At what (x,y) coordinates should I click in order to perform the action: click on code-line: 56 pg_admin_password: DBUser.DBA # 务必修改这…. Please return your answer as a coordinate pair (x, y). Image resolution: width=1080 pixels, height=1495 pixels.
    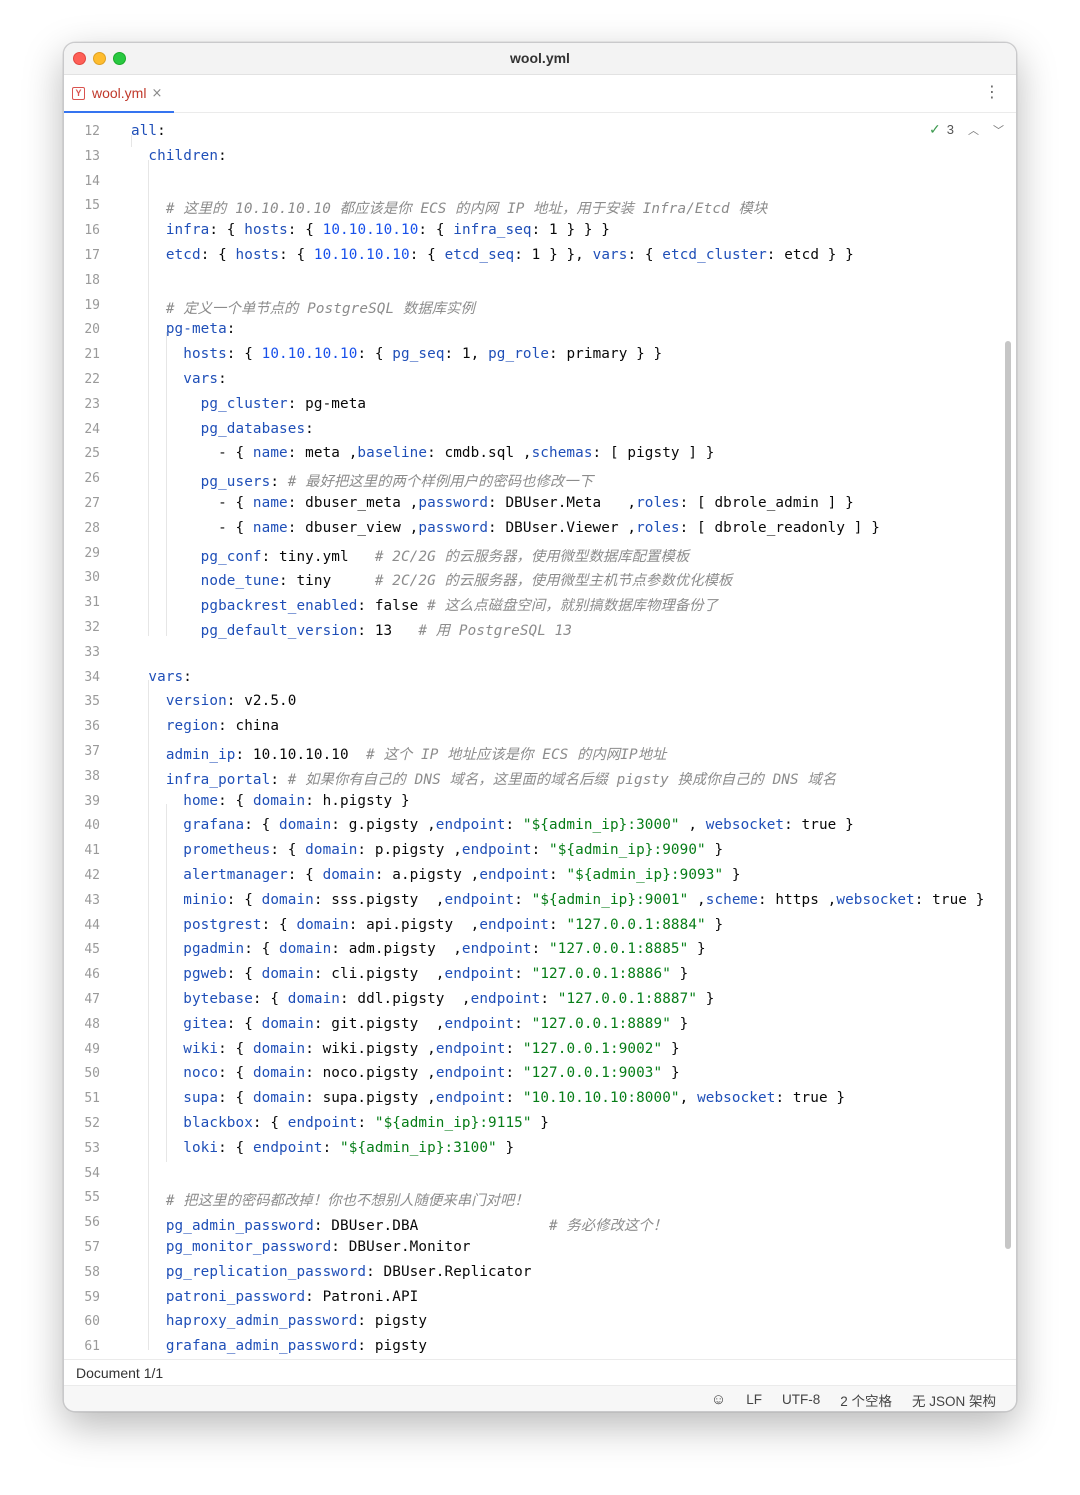
    Looking at the image, I should click on (540, 1223).